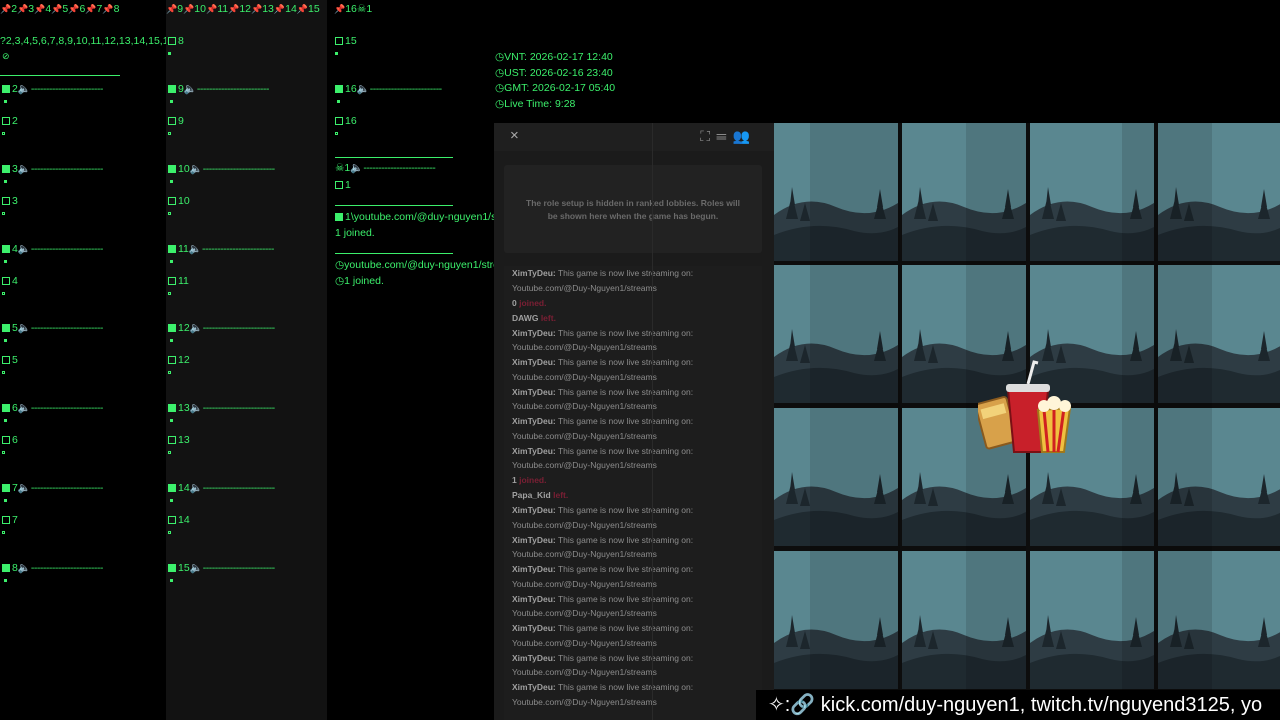  What do you see at coordinates (529, 302) in the screenshot?
I see `chat-join-notice: 0 joined.` at bounding box center [529, 302].